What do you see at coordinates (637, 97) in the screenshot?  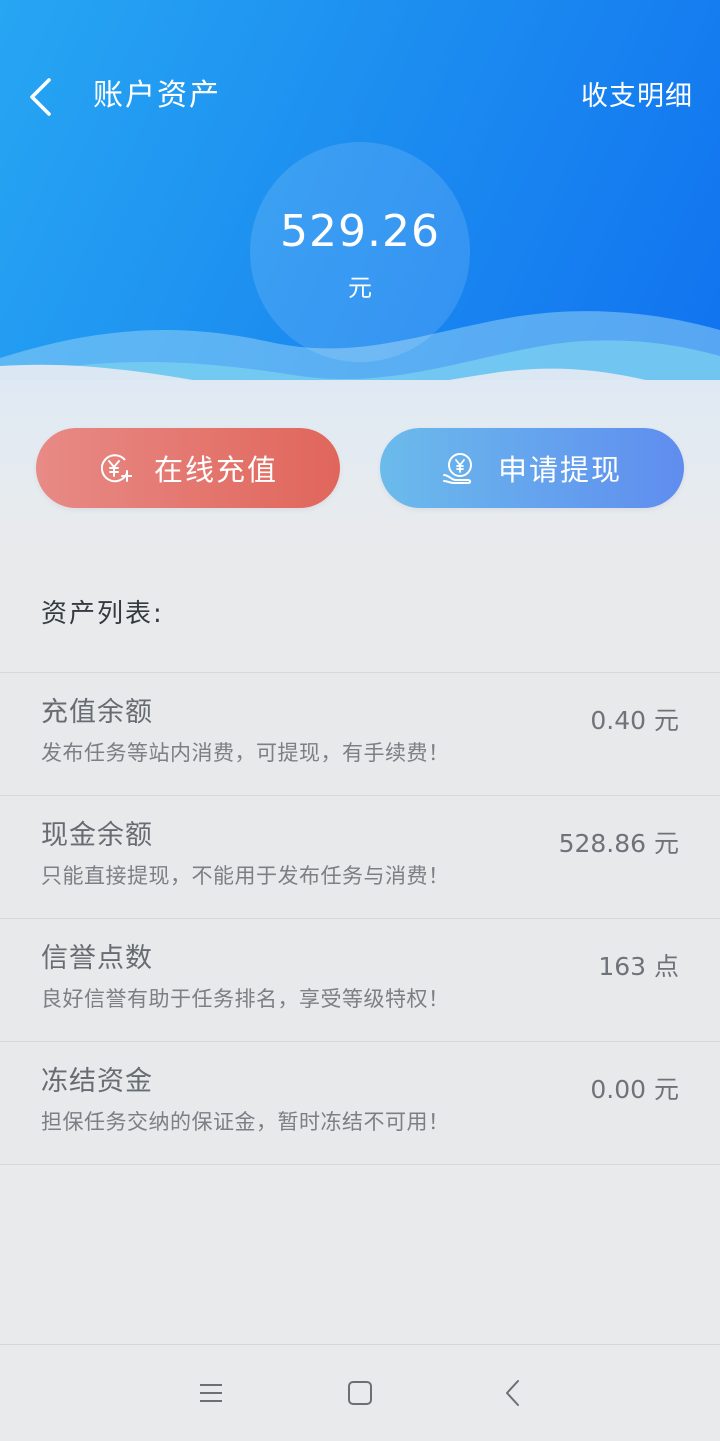 I see `transaction-detail-link: 收支明细` at bounding box center [637, 97].